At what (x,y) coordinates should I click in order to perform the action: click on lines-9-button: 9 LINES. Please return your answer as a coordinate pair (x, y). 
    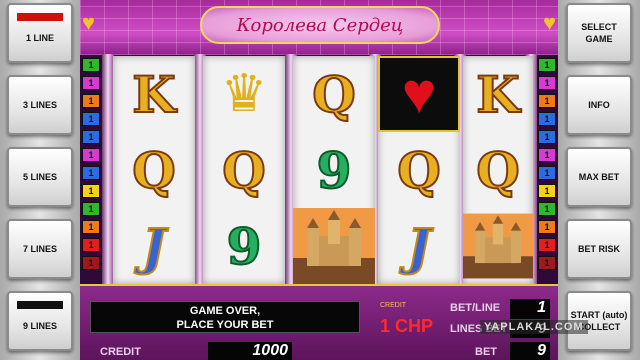
    Looking at the image, I should click on (40, 321).